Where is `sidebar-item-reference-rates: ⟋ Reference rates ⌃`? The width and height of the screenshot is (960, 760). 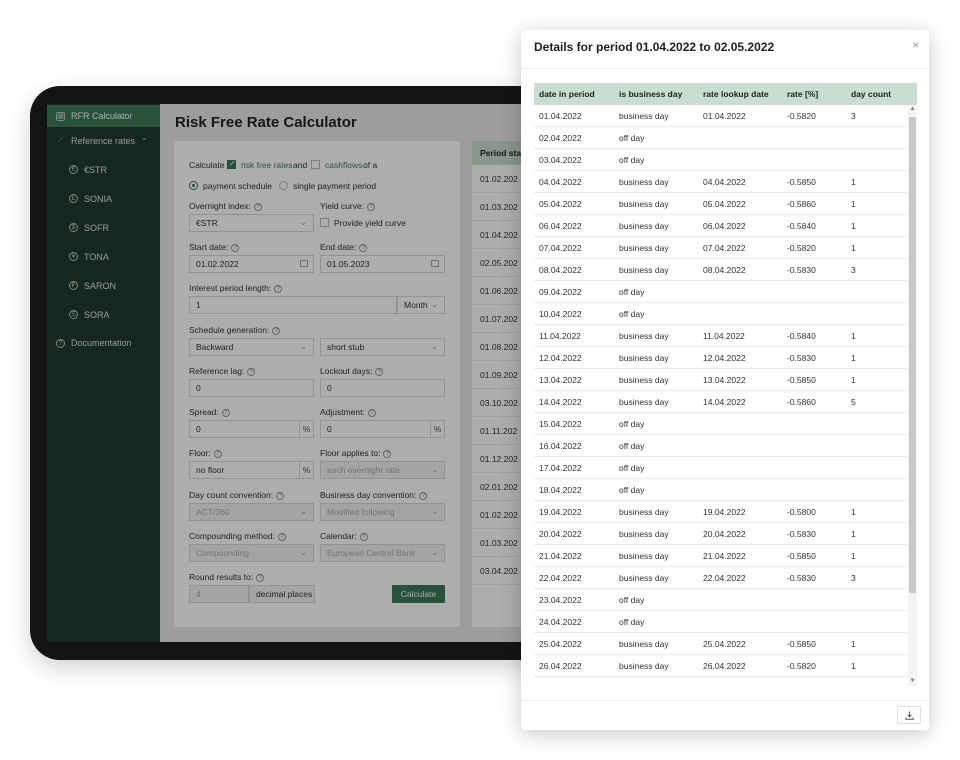
sidebar-item-reference-rates: ⟋ Reference rates ⌃ is located at coordinates (103, 141).